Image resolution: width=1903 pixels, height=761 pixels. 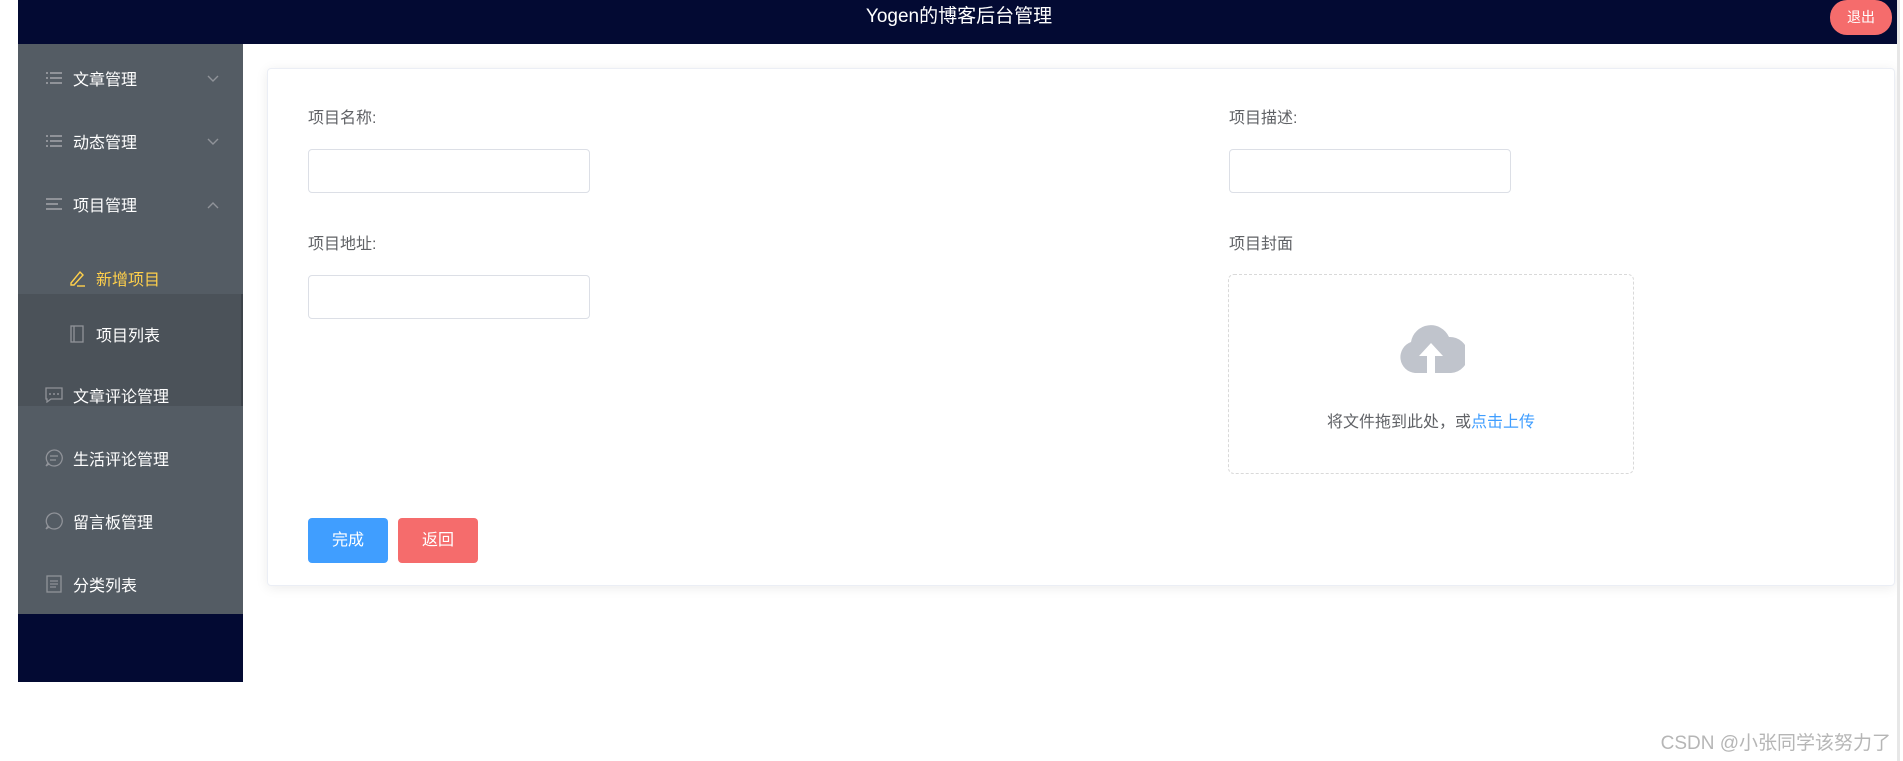 I want to click on sidebar-item-projects: 项目管理, so click(x=130, y=204).